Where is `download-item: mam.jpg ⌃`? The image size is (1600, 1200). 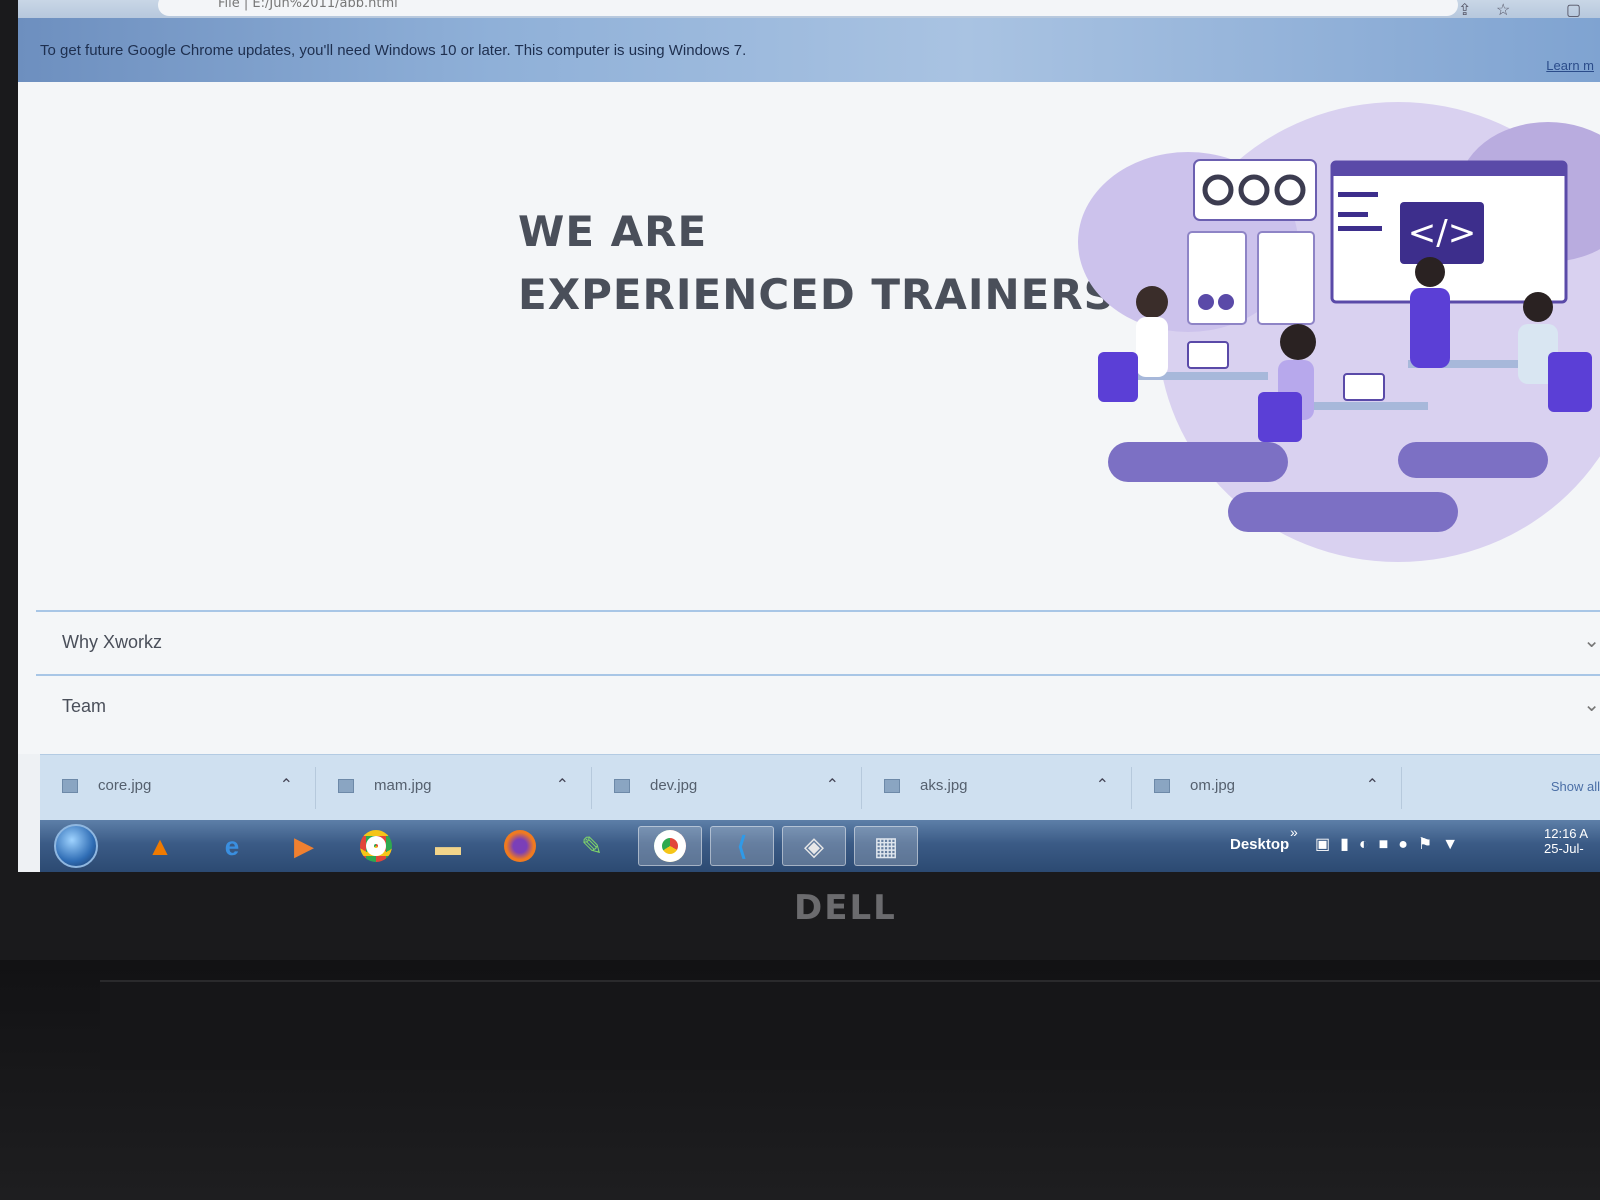
download-item: mam.jpg ⌃ is located at coordinates (454, 788).